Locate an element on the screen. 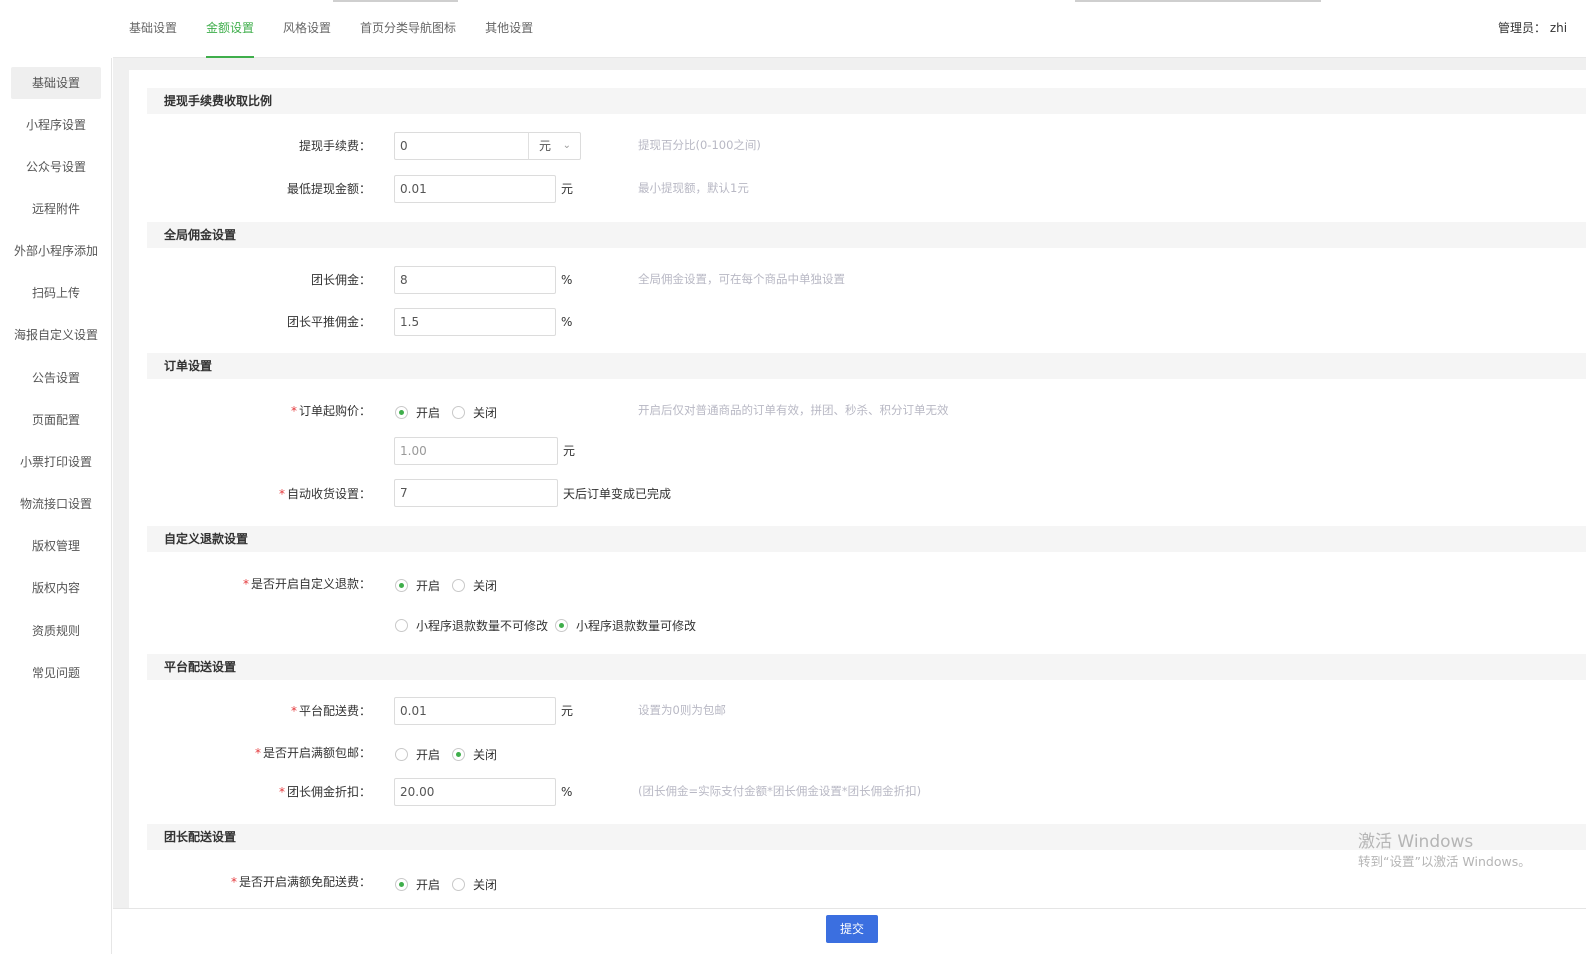  label-text: 订单起购价： is located at coordinates (334, 411).